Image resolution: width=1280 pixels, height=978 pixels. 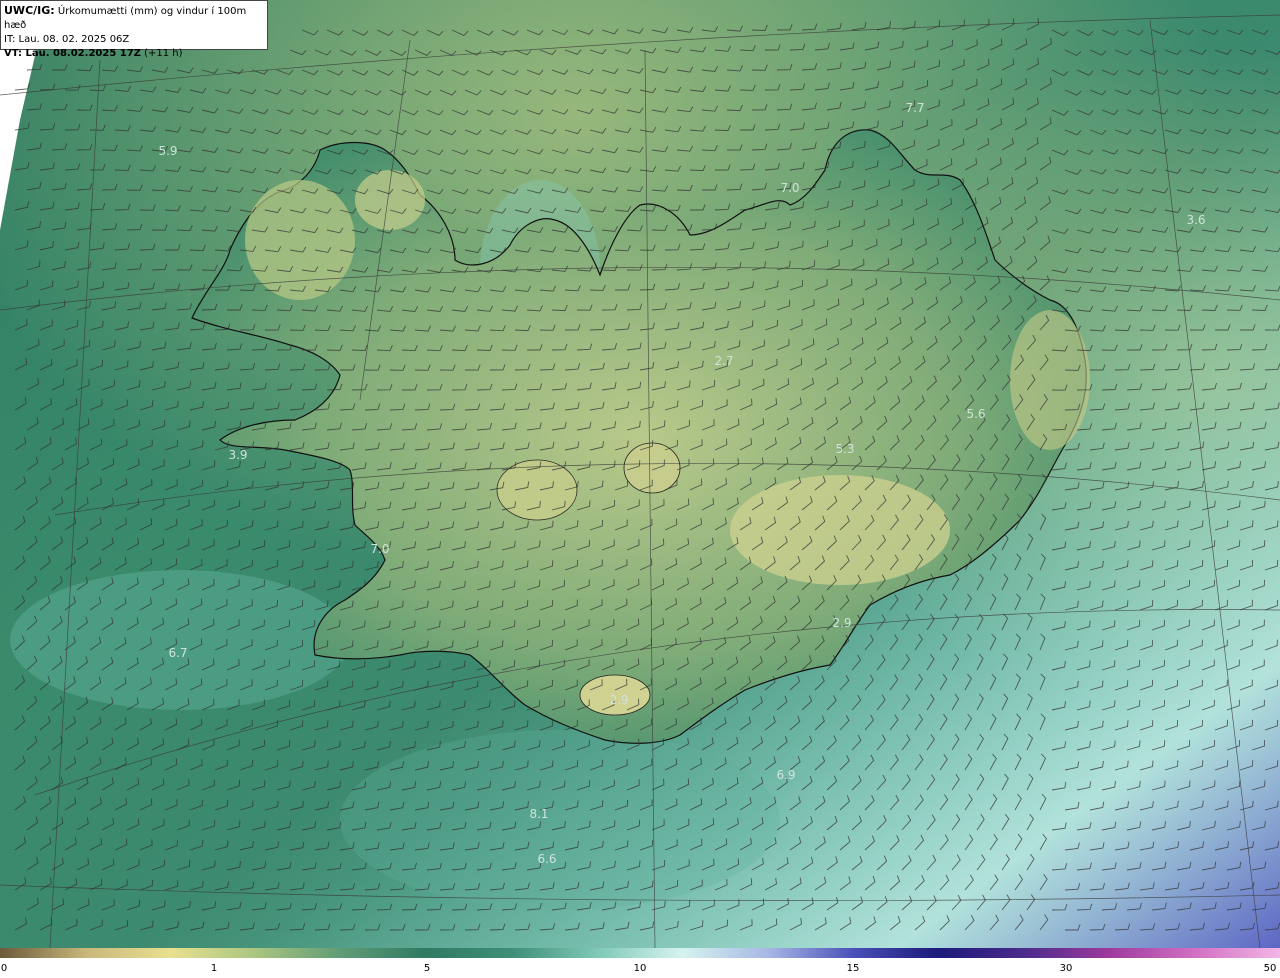 I want to click on colorbar-tick-10: 10, so click(x=640, y=968).